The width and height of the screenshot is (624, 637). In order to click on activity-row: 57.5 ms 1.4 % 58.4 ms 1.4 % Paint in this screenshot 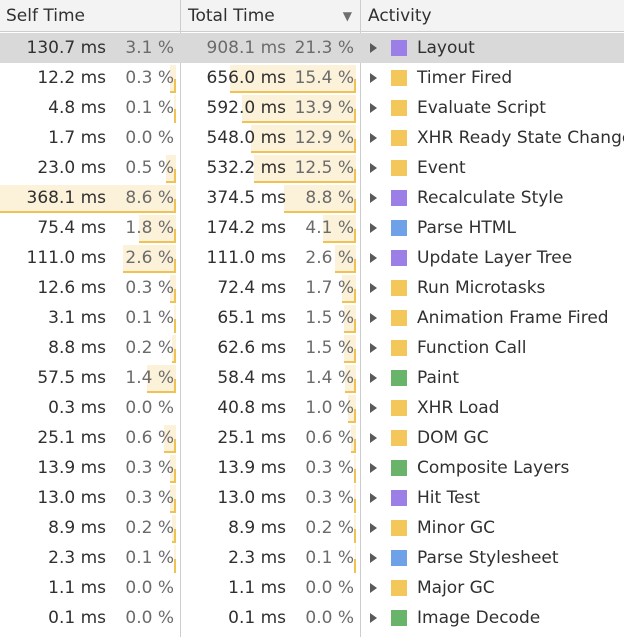, I will do `click(312, 378)`.